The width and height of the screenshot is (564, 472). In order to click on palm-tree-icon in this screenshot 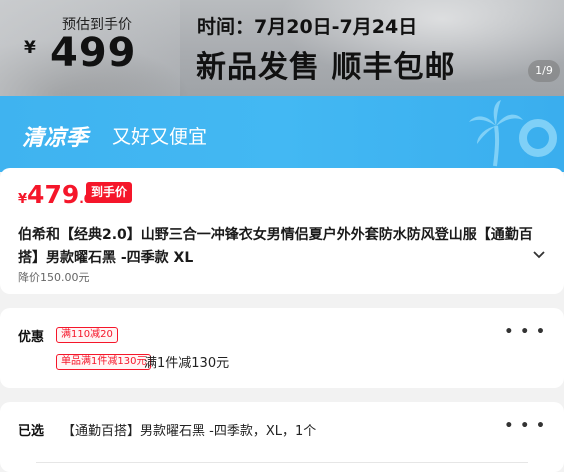, I will do `click(496, 133)`.